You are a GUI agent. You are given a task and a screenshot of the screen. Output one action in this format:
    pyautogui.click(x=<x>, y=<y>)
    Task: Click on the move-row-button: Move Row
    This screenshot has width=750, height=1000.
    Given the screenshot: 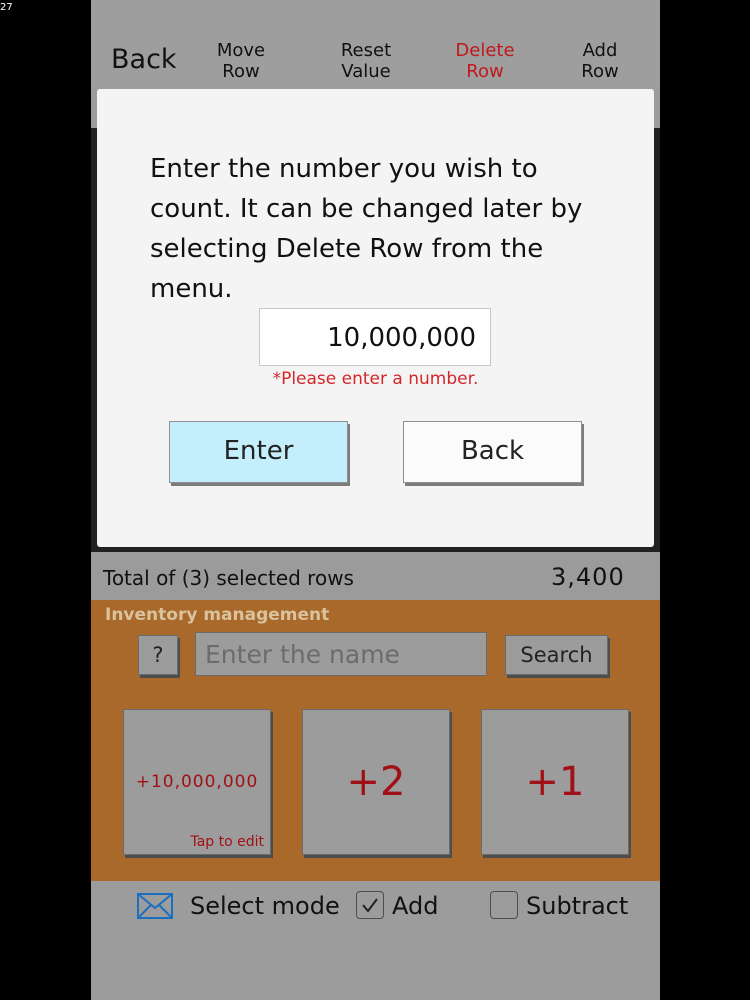 What is the action you would take?
    pyautogui.click(x=241, y=61)
    